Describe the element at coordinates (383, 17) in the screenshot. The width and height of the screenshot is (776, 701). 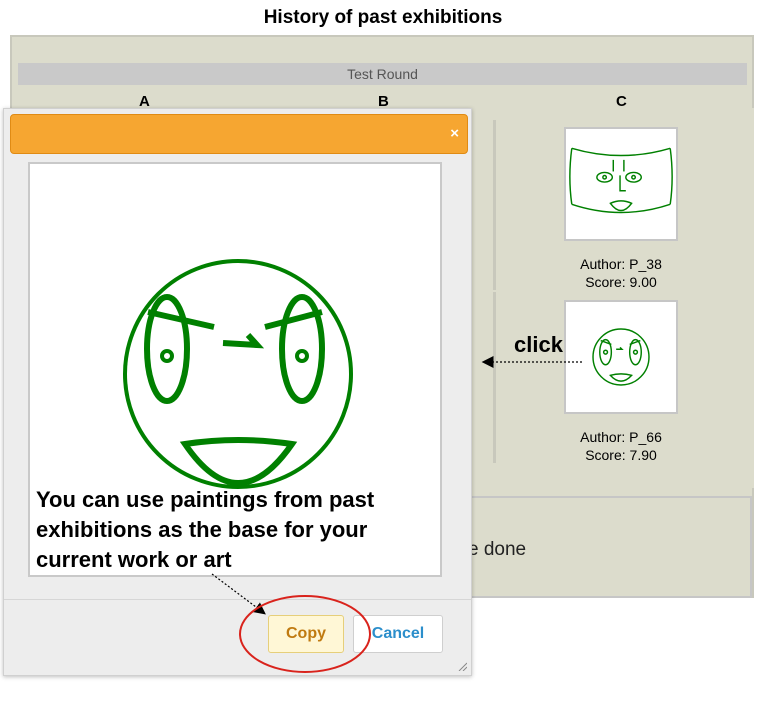
I see `page-title: History of past exhibitions` at that location.